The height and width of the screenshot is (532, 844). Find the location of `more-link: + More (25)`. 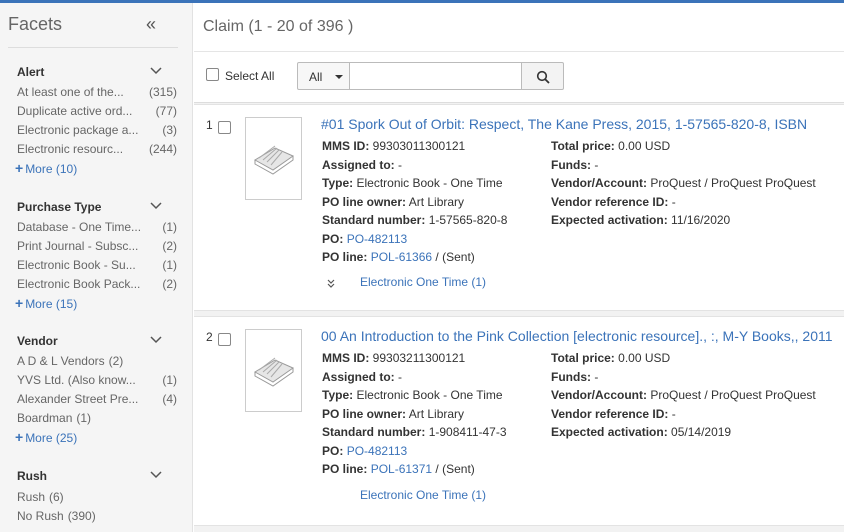

more-link: + More (25) is located at coordinates (46, 437).